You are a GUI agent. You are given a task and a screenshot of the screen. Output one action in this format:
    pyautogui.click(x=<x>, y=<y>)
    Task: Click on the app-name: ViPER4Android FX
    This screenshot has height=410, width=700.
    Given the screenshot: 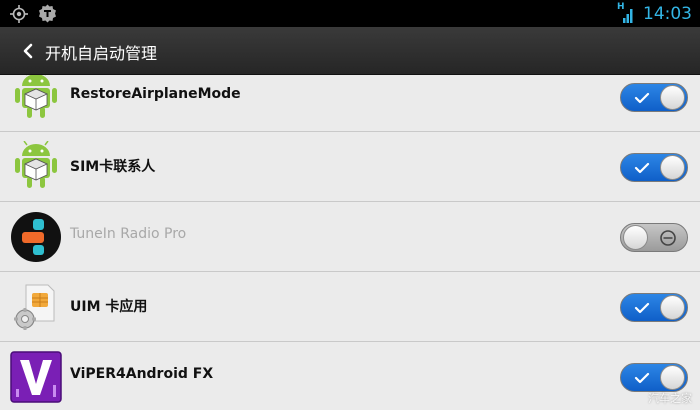 What is the action you would take?
    pyautogui.click(x=142, y=374)
    